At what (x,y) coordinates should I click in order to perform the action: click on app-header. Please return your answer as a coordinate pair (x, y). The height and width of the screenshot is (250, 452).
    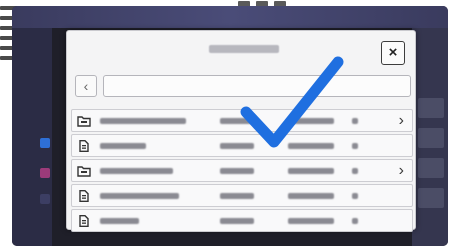
    Looking at the image, I should click on (230, 17).